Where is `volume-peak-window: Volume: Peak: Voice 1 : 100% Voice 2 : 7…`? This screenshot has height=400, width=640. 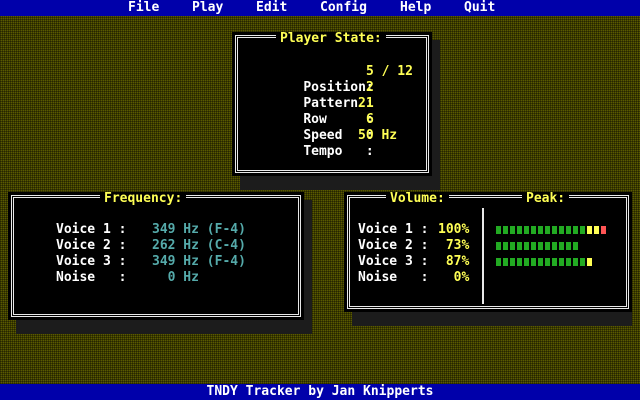
volume-peak-window: Volume: Peak: Voice 1 : 100% Voice 2 : 7… is located at coordinates (488, 252).